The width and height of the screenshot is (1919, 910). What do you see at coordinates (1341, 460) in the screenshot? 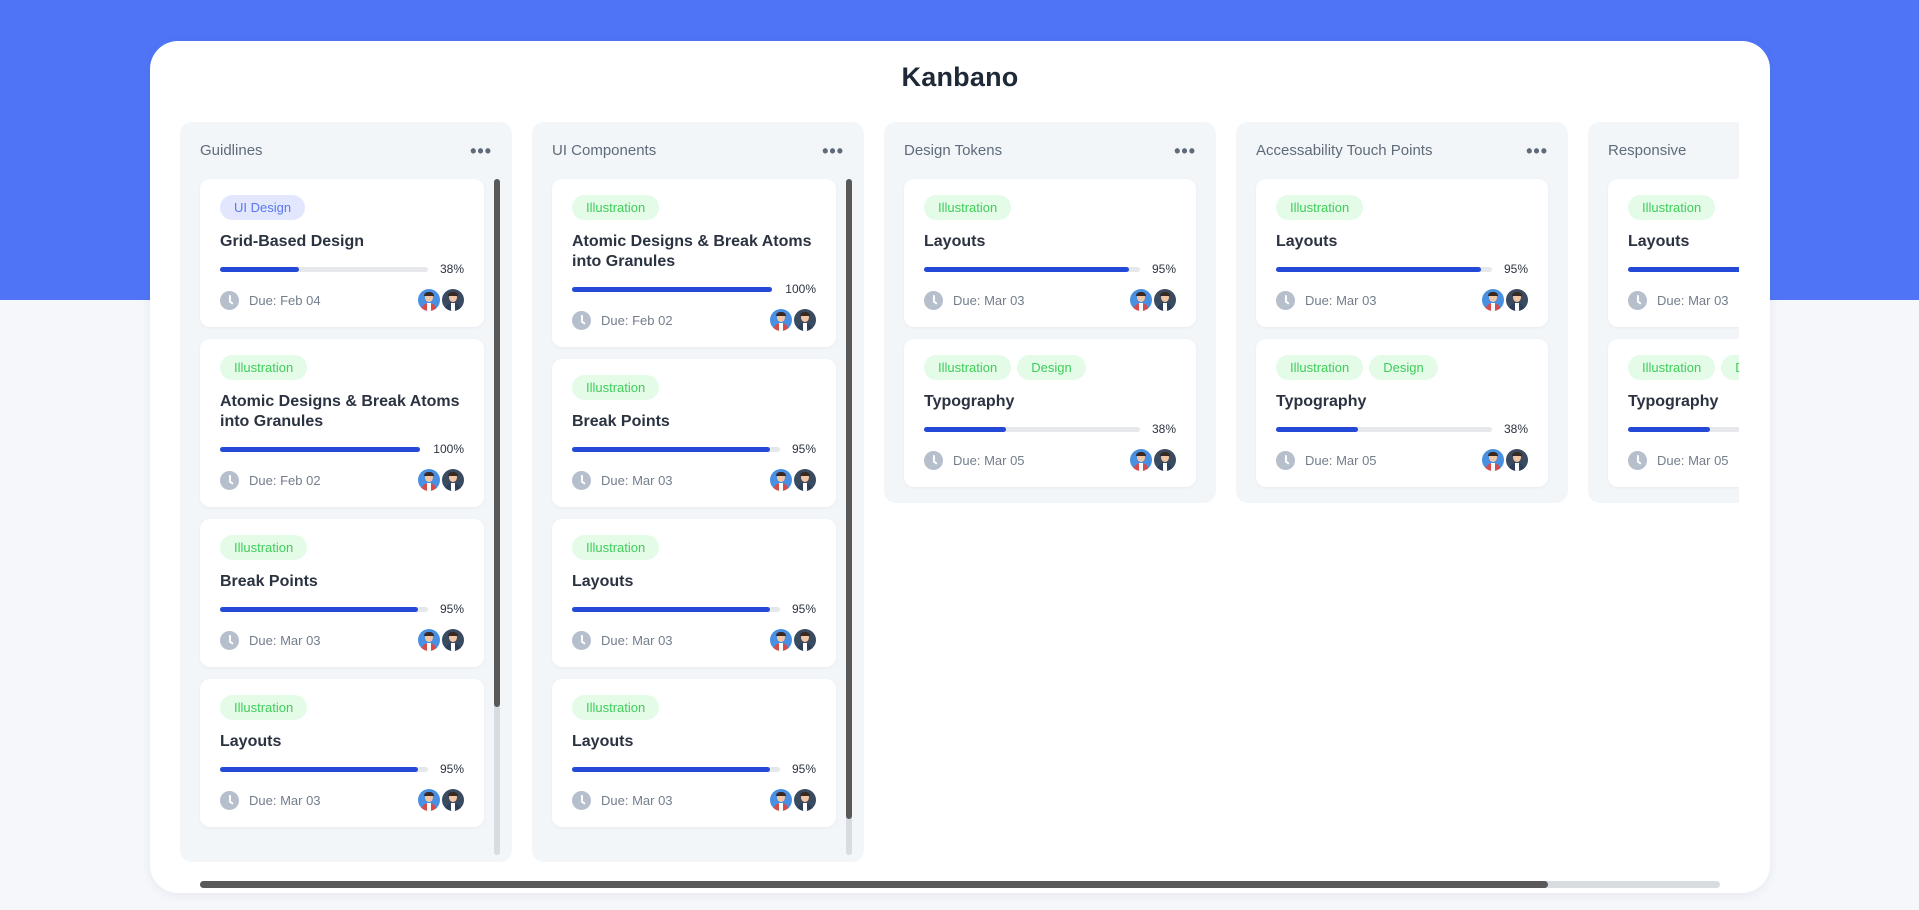
I see `due-date-label: Due: Mar 05` at bounding box center [1341, 460].